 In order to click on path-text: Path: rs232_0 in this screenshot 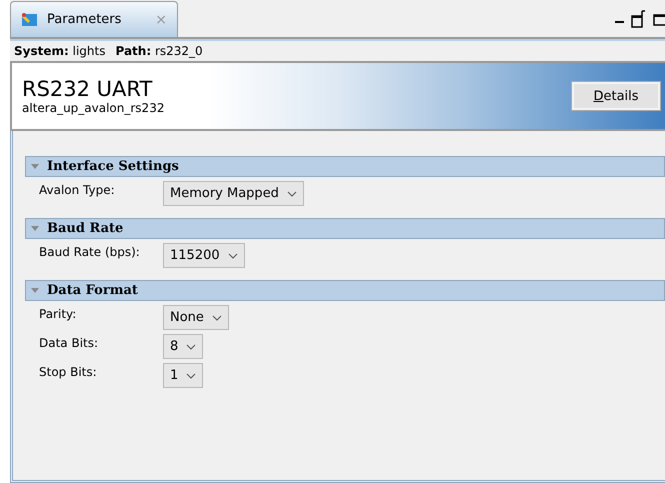, I will do `click(159, 51)`.